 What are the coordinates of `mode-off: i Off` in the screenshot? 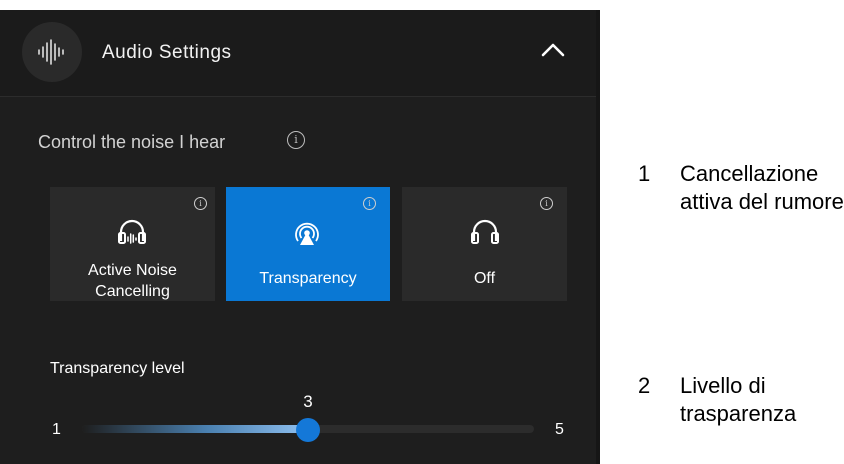 It's located at (484, 244).